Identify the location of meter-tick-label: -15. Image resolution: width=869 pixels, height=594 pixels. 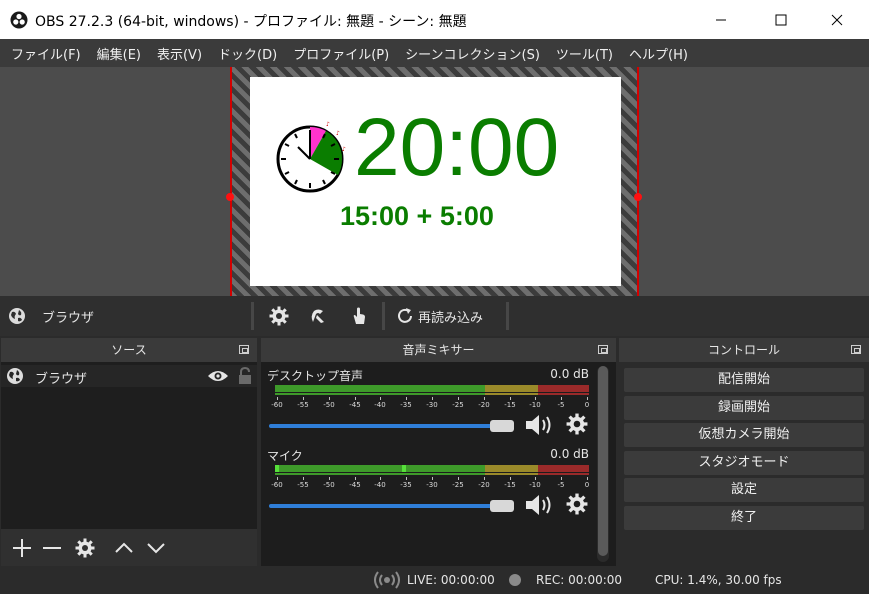
(510, 405).